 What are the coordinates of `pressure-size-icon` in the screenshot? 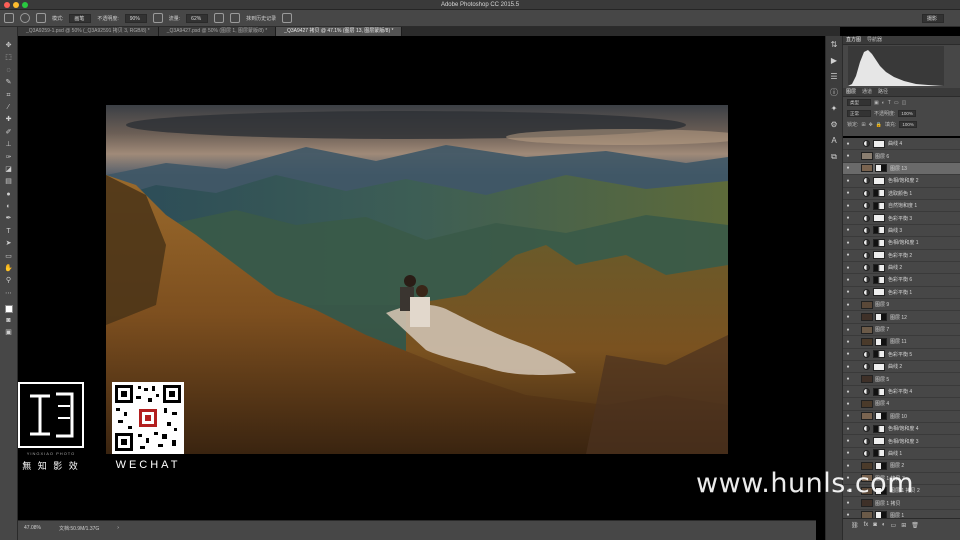 It's located at (287, 18).